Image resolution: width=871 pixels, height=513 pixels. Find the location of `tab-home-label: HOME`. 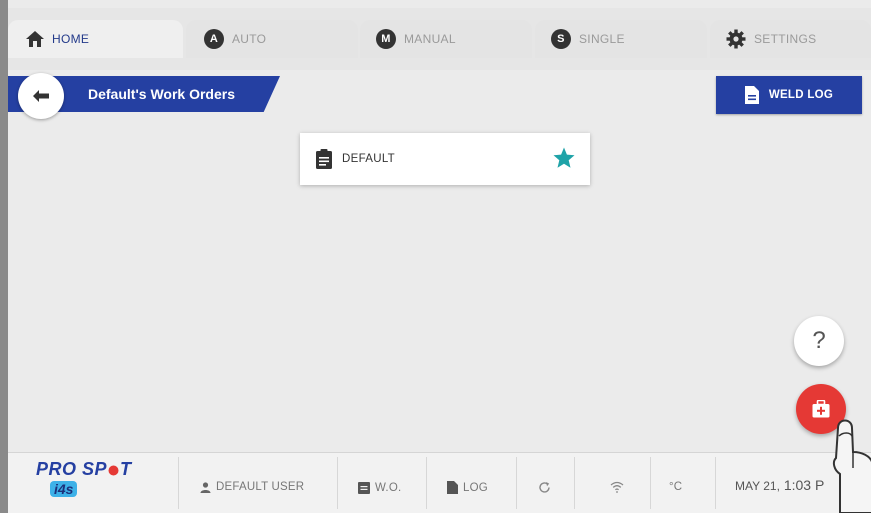

tab-home-label: HOME is located at coordinates (71, 39).